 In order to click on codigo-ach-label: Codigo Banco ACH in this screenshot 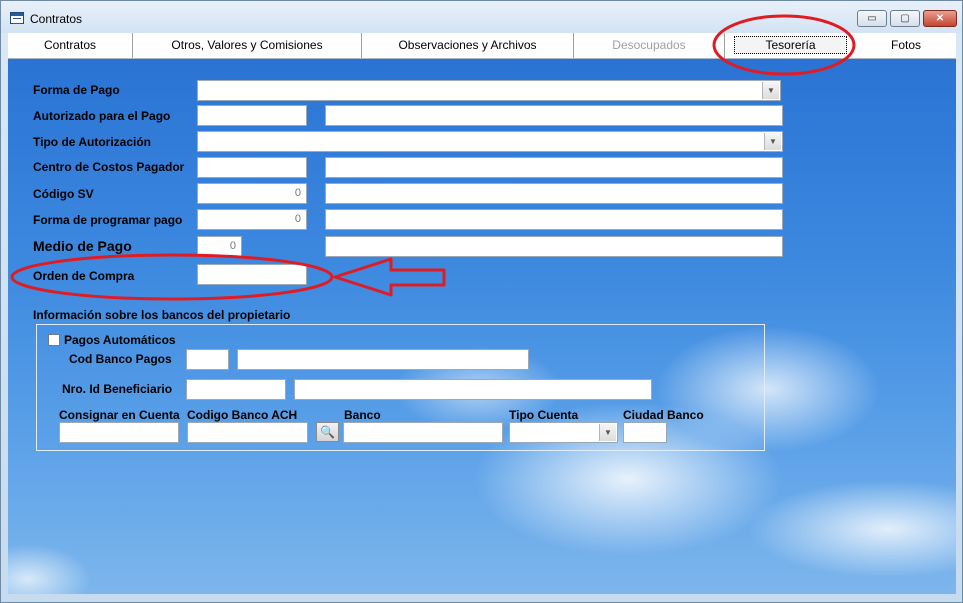, I will do `click(242, 415)`.